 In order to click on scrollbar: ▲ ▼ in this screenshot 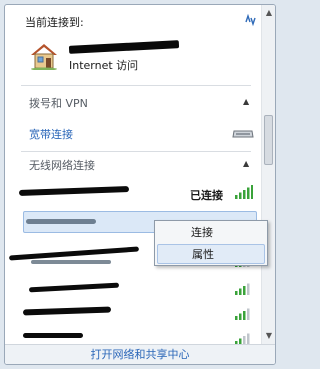, I will do `click(268, 174)`.